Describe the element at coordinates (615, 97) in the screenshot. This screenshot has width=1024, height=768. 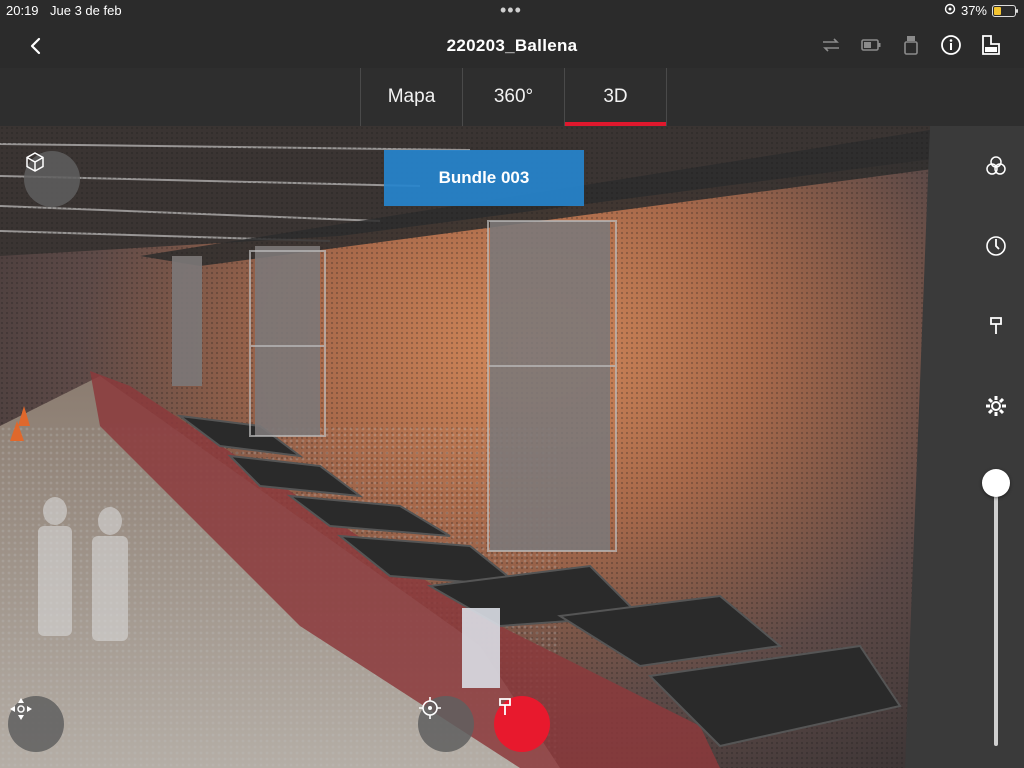
I see `tab-3d: 3D` at that location.